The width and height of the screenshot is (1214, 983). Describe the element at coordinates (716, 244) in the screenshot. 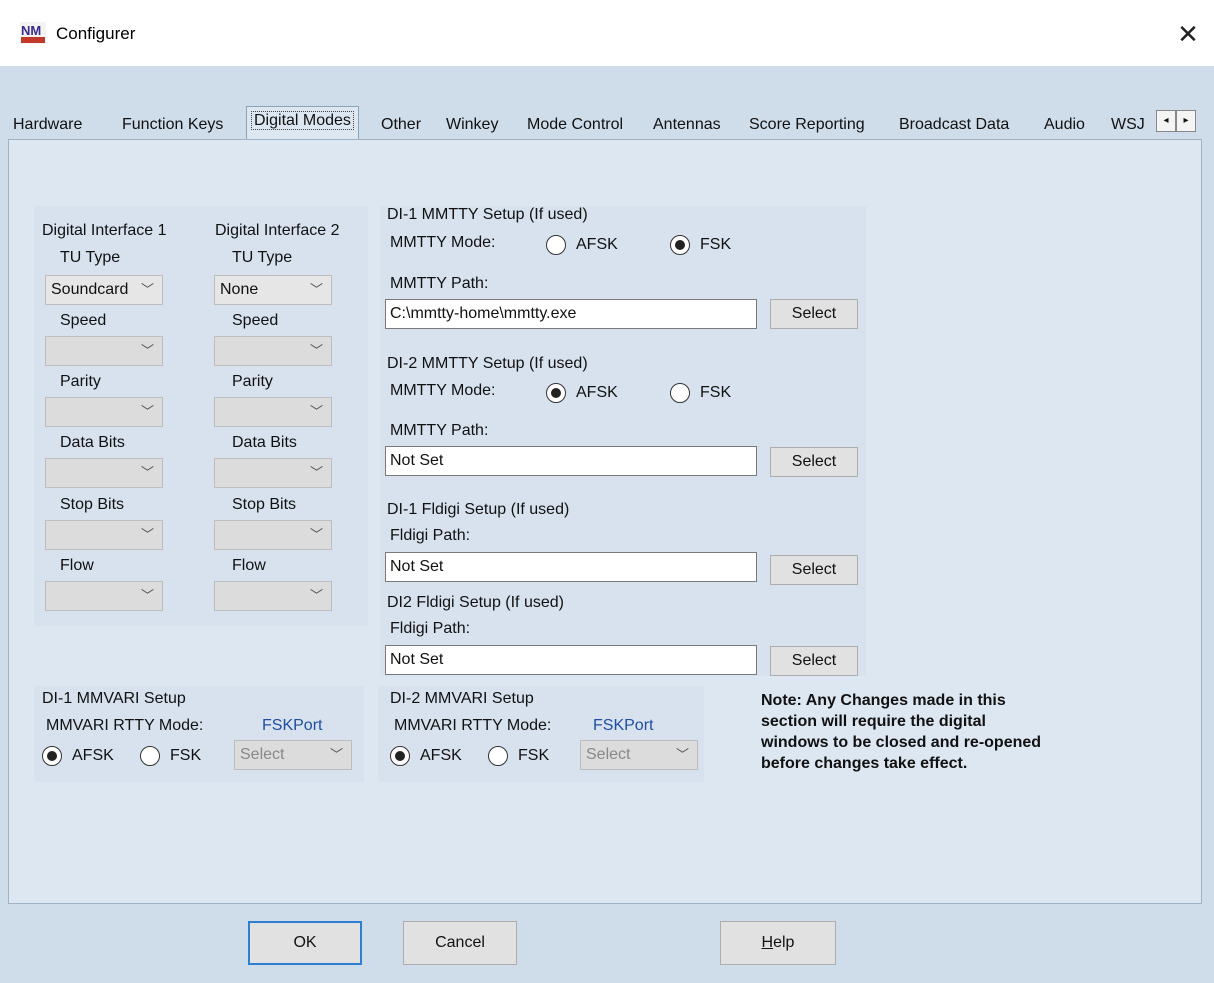

I see `mmtty1-fsk-label: FSK` at that location.